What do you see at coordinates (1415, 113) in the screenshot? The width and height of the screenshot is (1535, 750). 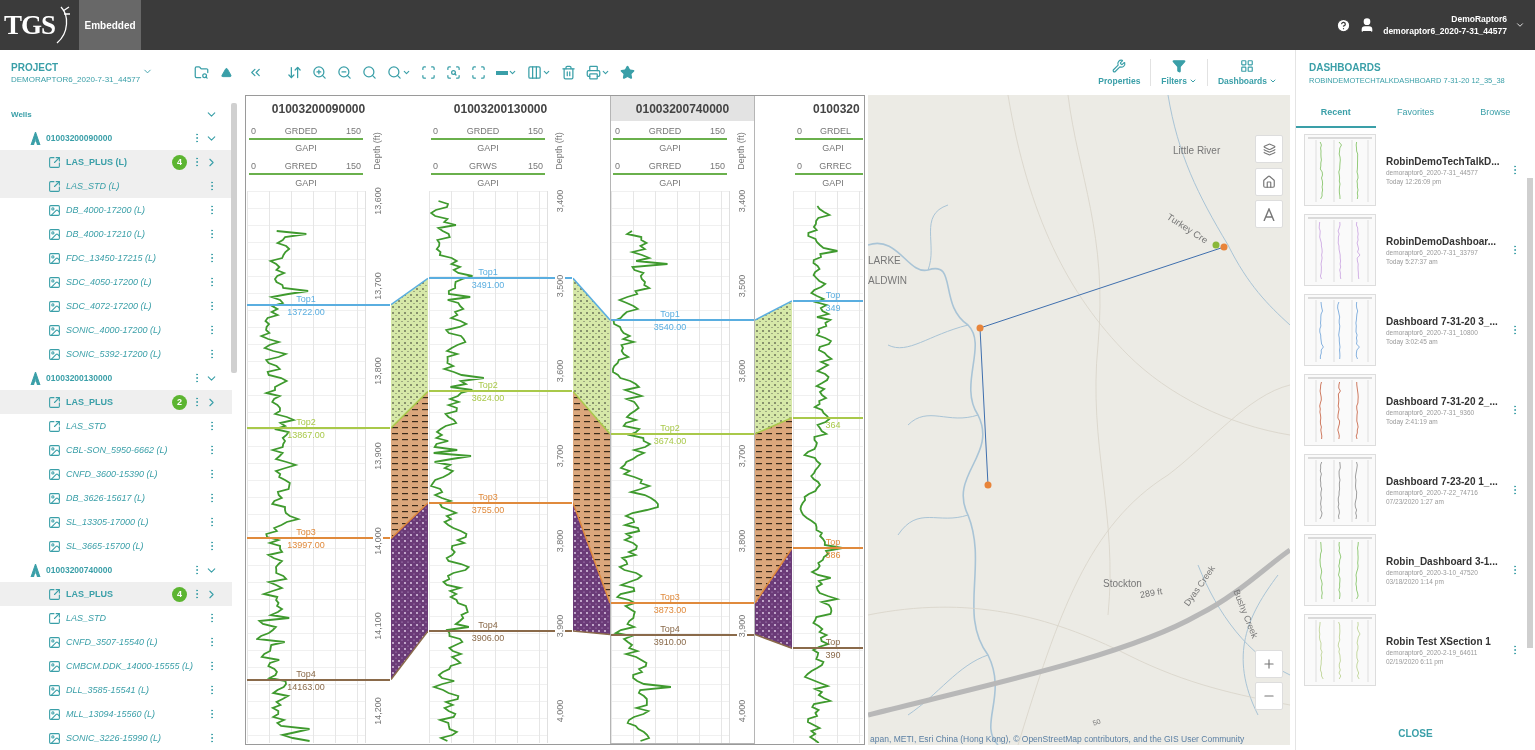 I see `tab: Favorites` at bounding box center [1415, 113].